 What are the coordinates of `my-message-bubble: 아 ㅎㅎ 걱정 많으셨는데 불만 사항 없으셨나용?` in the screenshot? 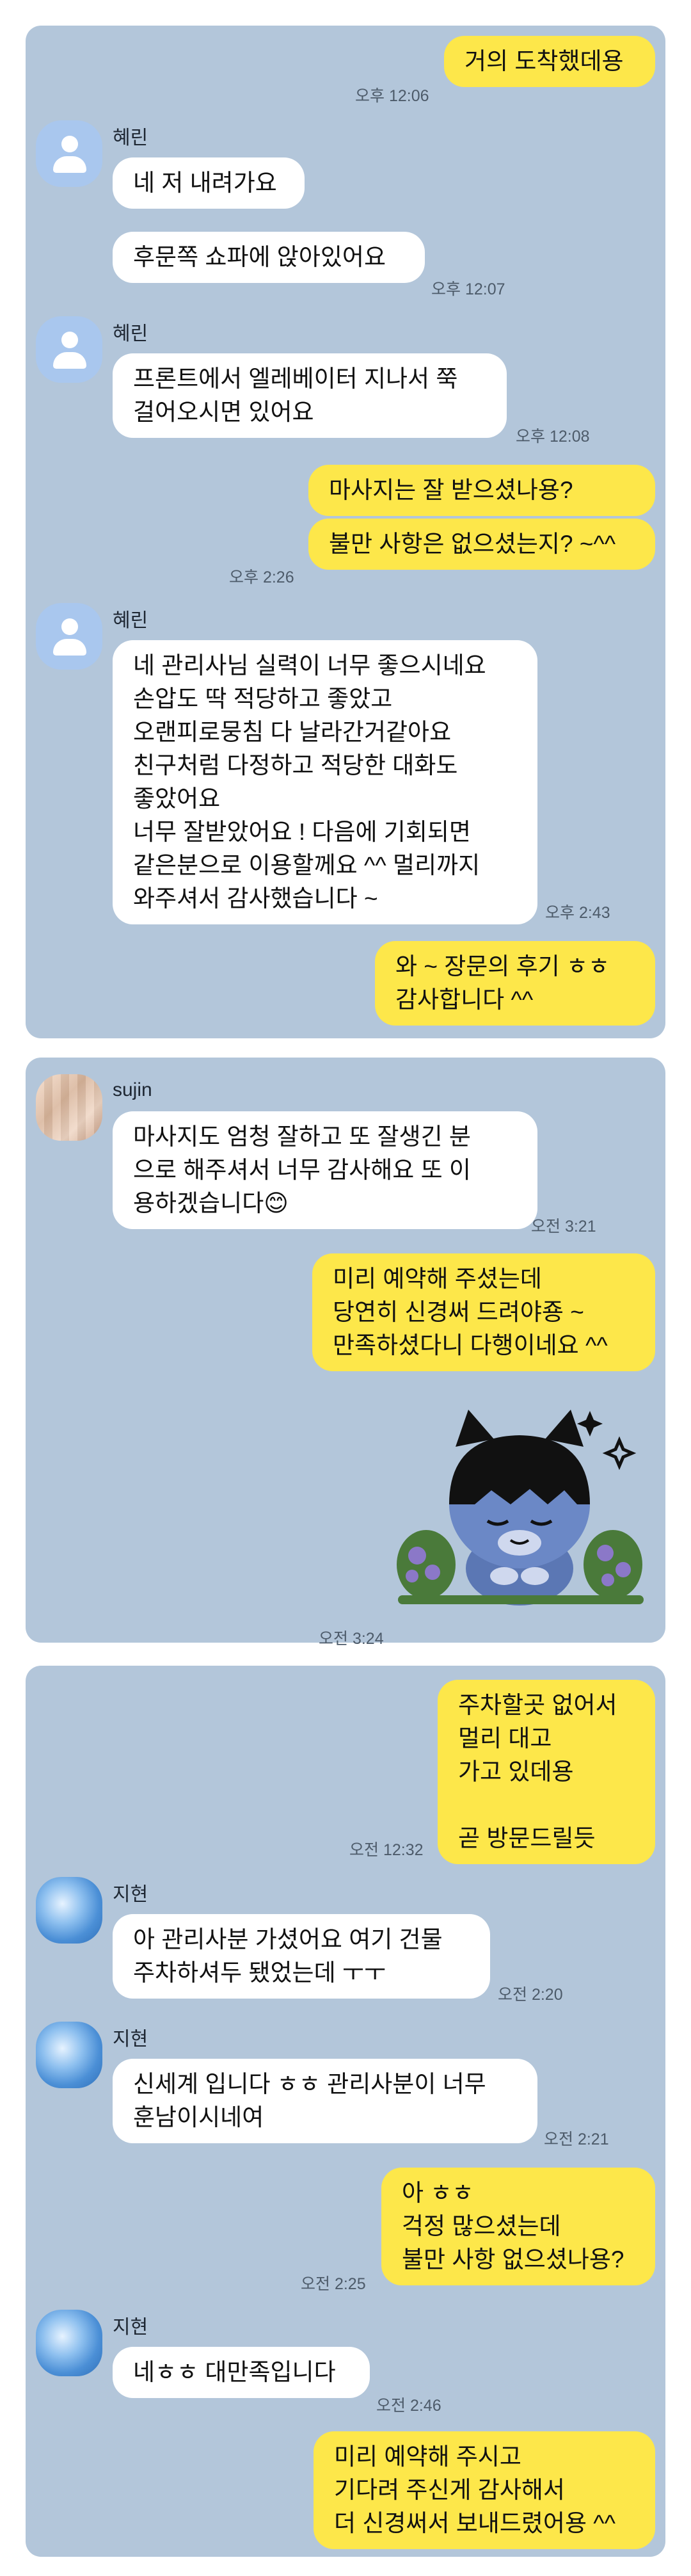 It's located at (518, 2226).